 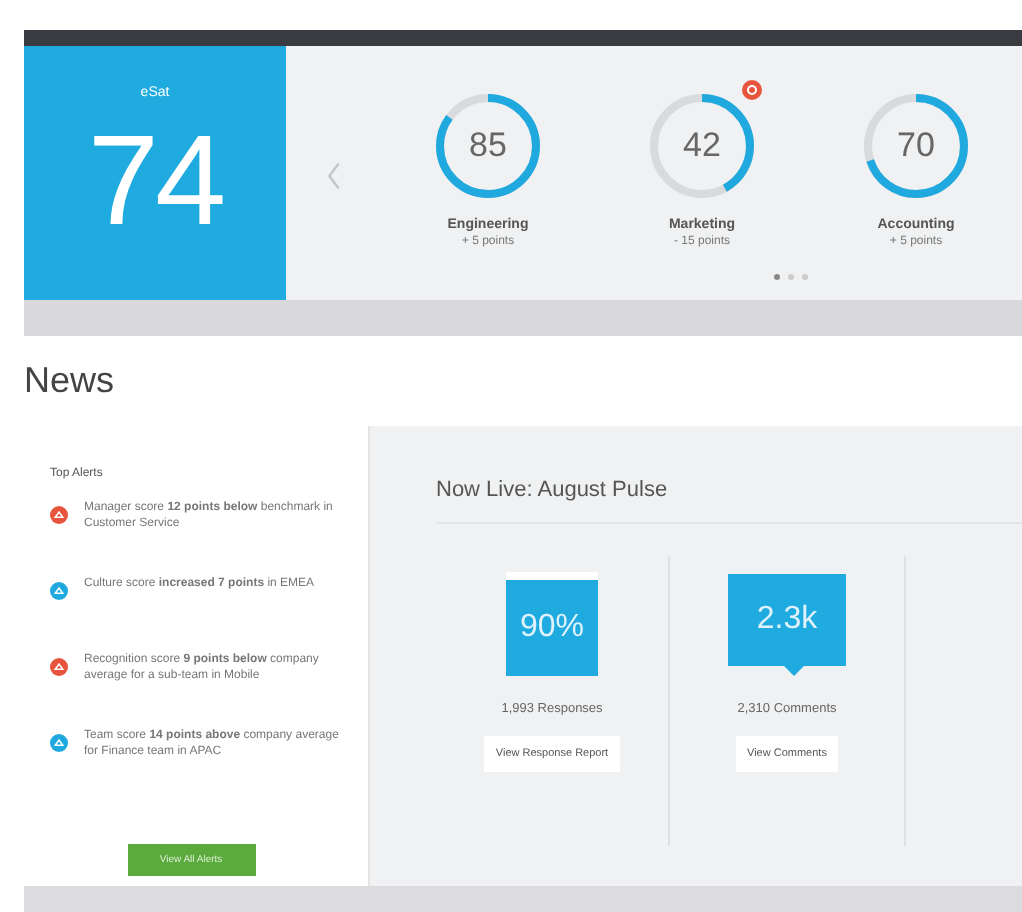 I want to click on previous-icon, so click(x=334, y=176).